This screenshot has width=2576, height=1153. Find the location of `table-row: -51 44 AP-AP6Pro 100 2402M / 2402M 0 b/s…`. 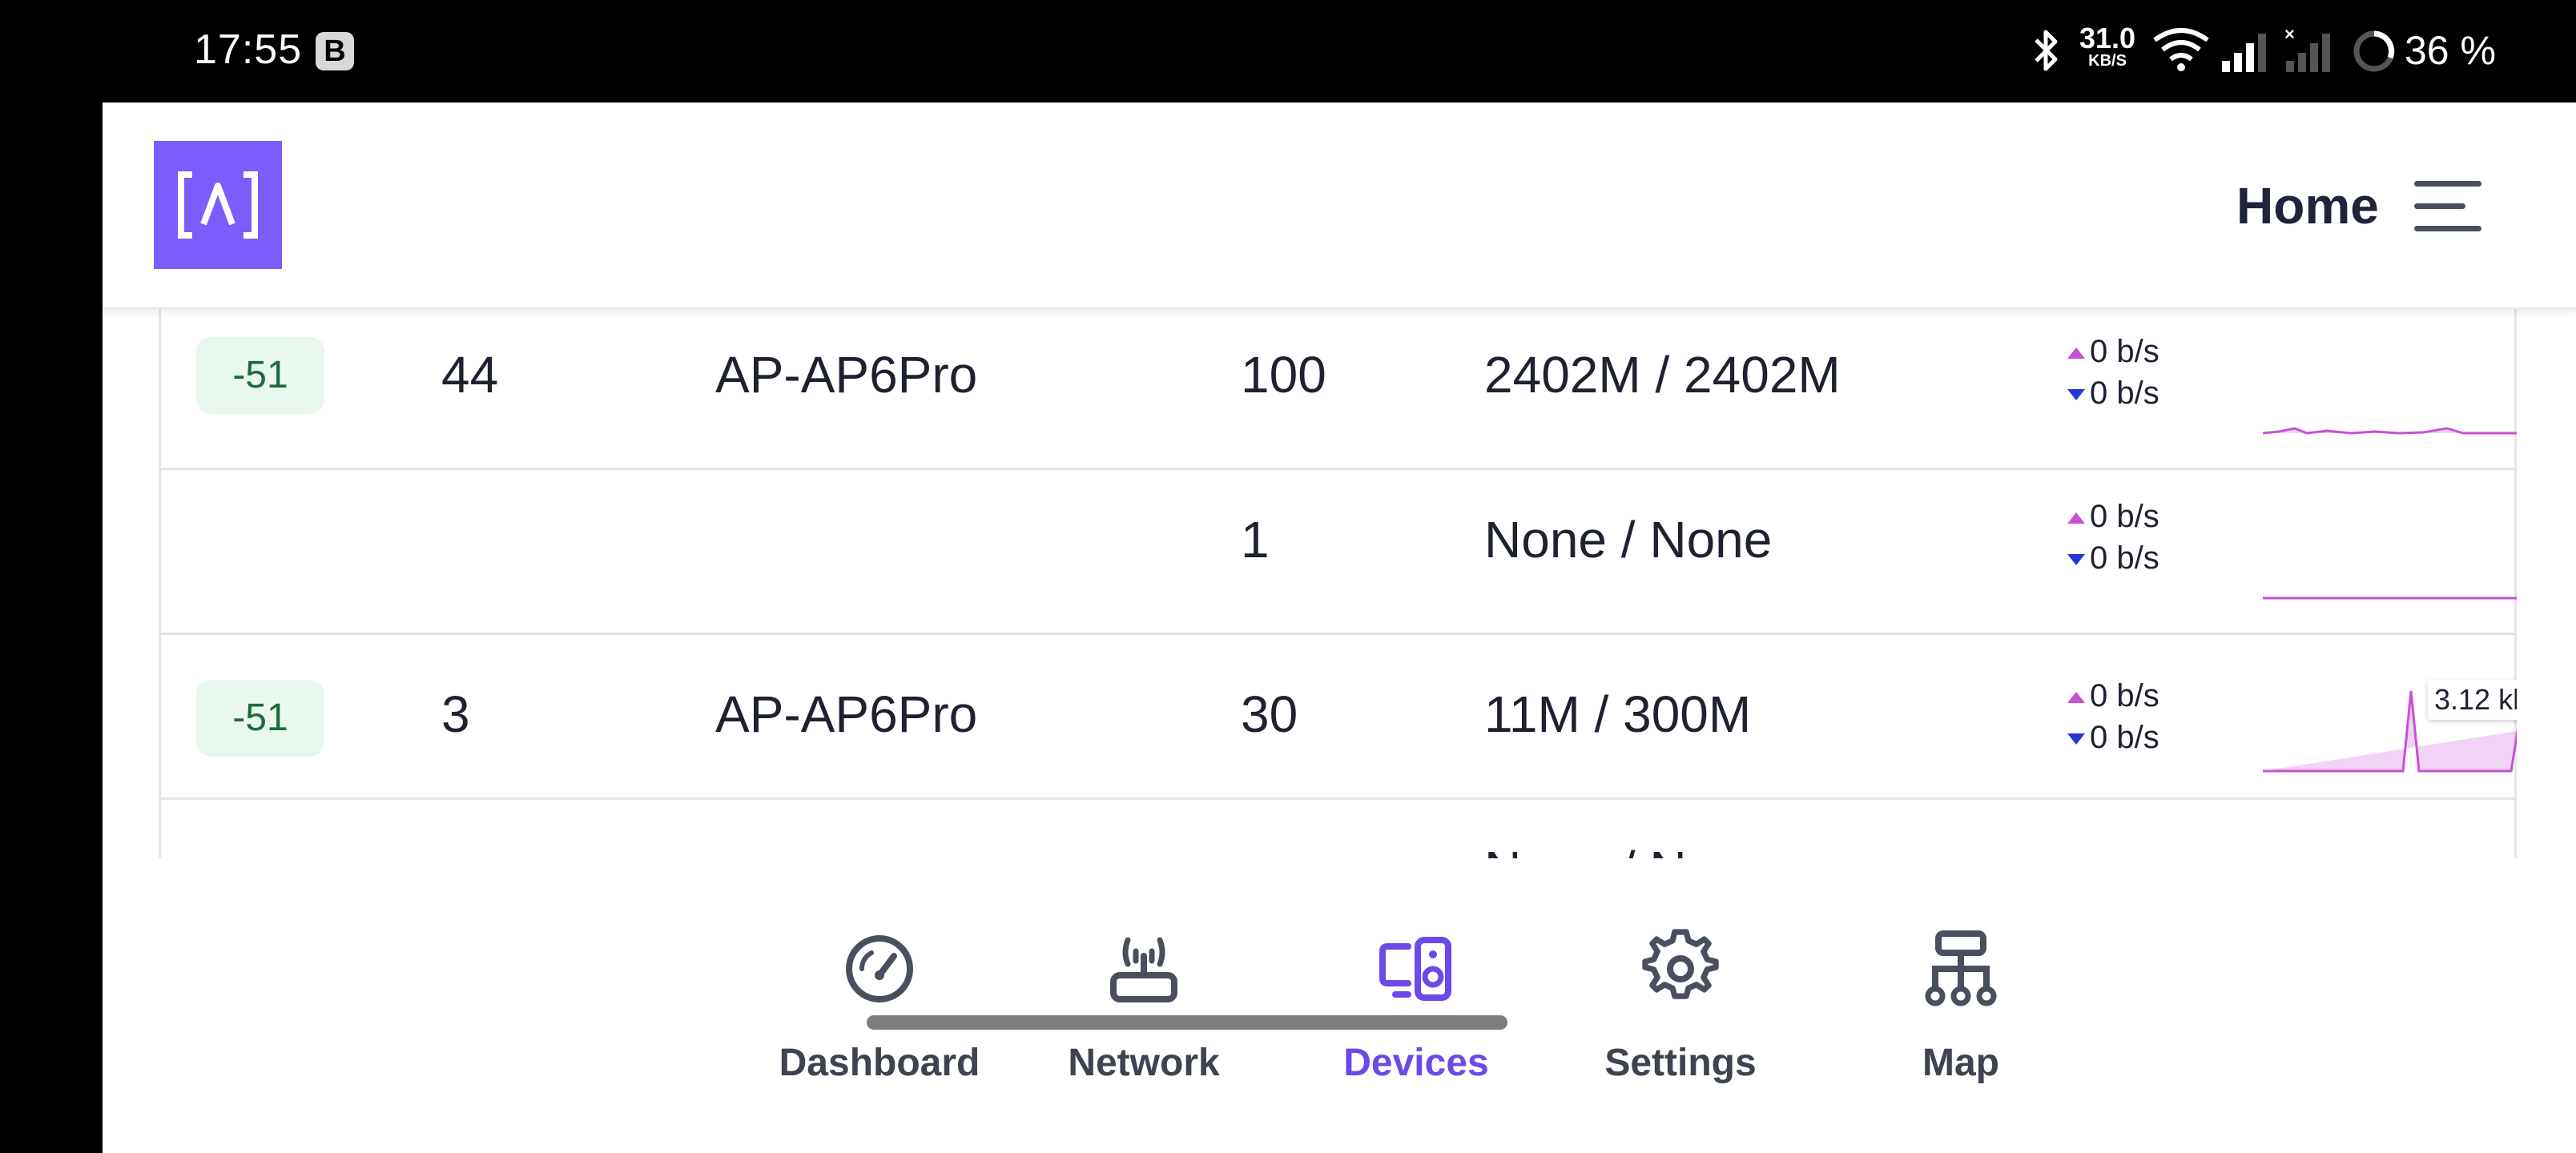

table-row: -51 44 AP-AP6Pro 100 2402M / 2402M 0 b/s… is located at coordinates (1338, 389).